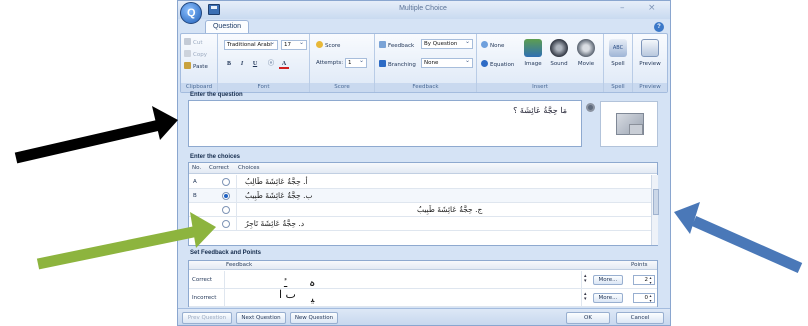  I want to click on sound-label: Sound, so click(559, 64).